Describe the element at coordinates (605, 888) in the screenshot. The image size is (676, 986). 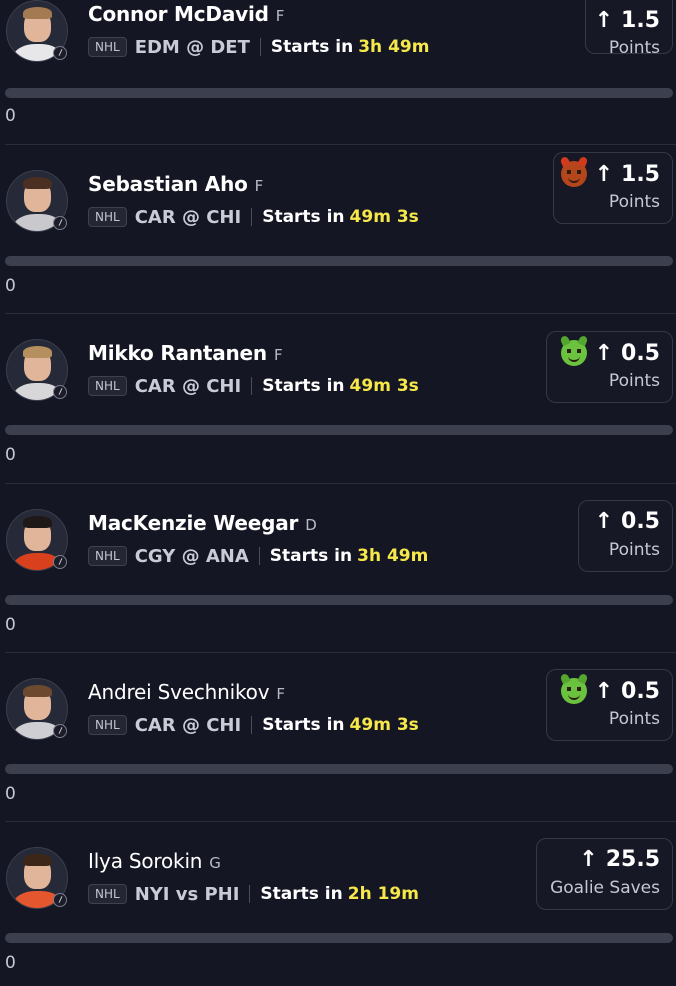
I see `stat-type: Goalie Saves` at that location.